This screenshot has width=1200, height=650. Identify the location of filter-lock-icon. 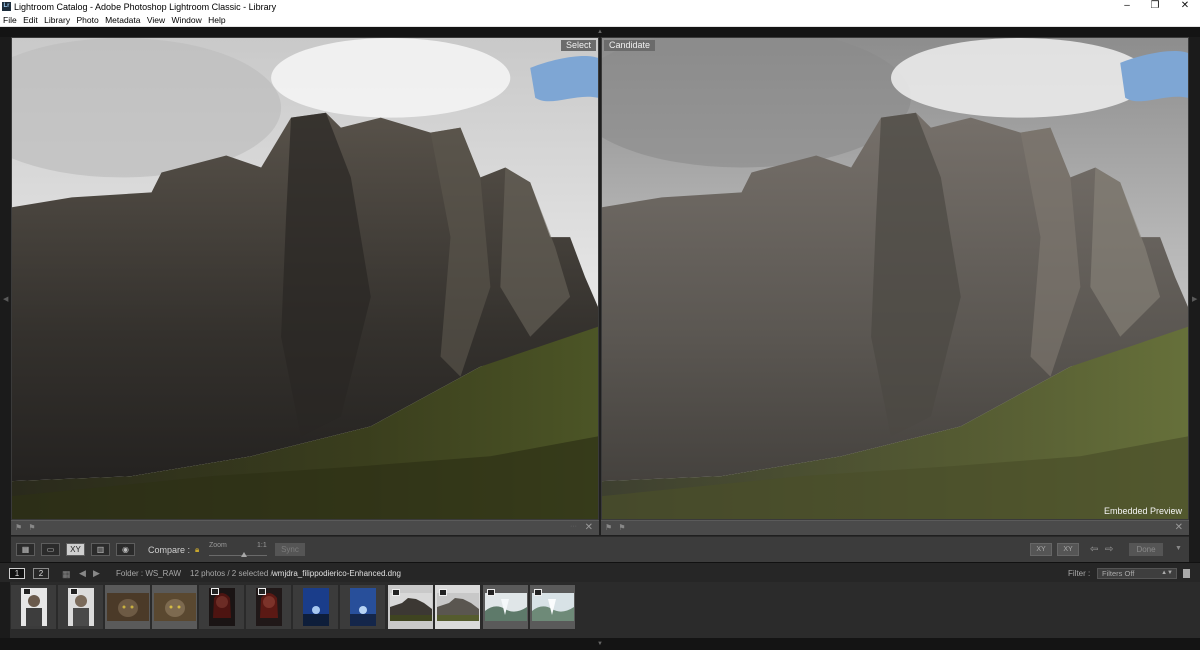
(1186, 573).